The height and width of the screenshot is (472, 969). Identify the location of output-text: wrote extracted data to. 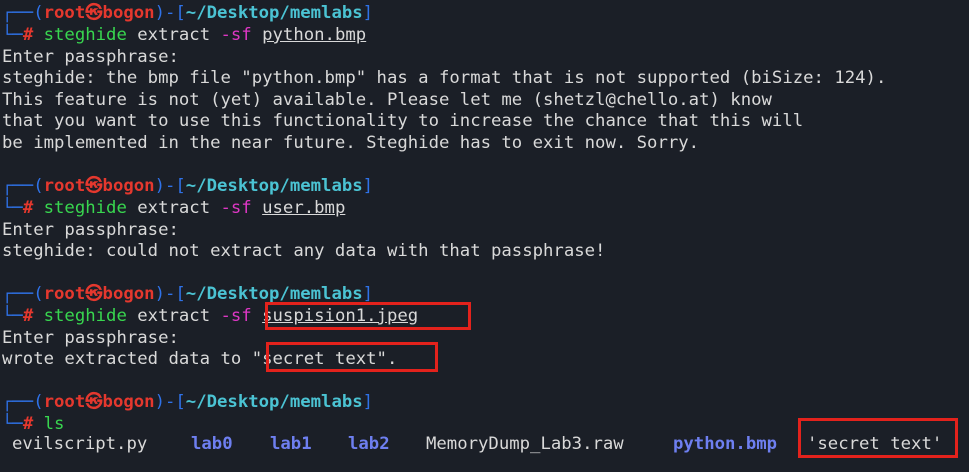
(127, 359).